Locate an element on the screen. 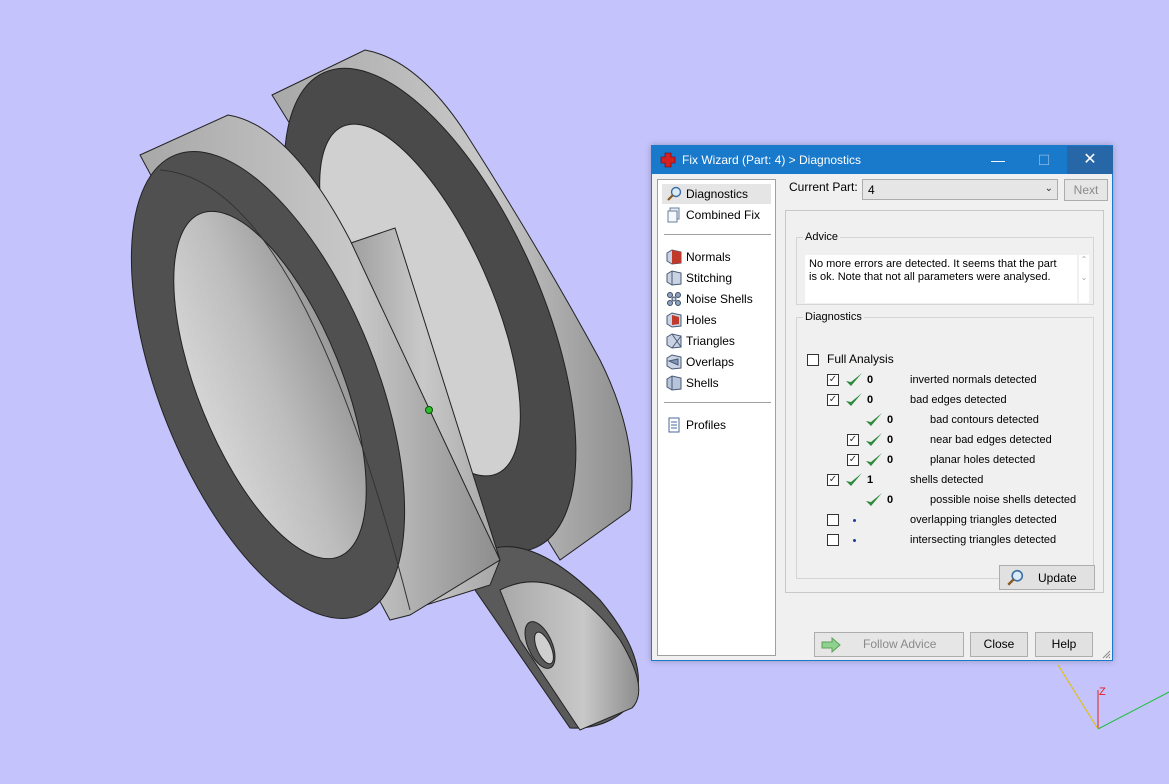 Image resolution: width=1169 pixels, height=784 pixels. inverted-normals-count: 0 is located at coordinates (870, 380).